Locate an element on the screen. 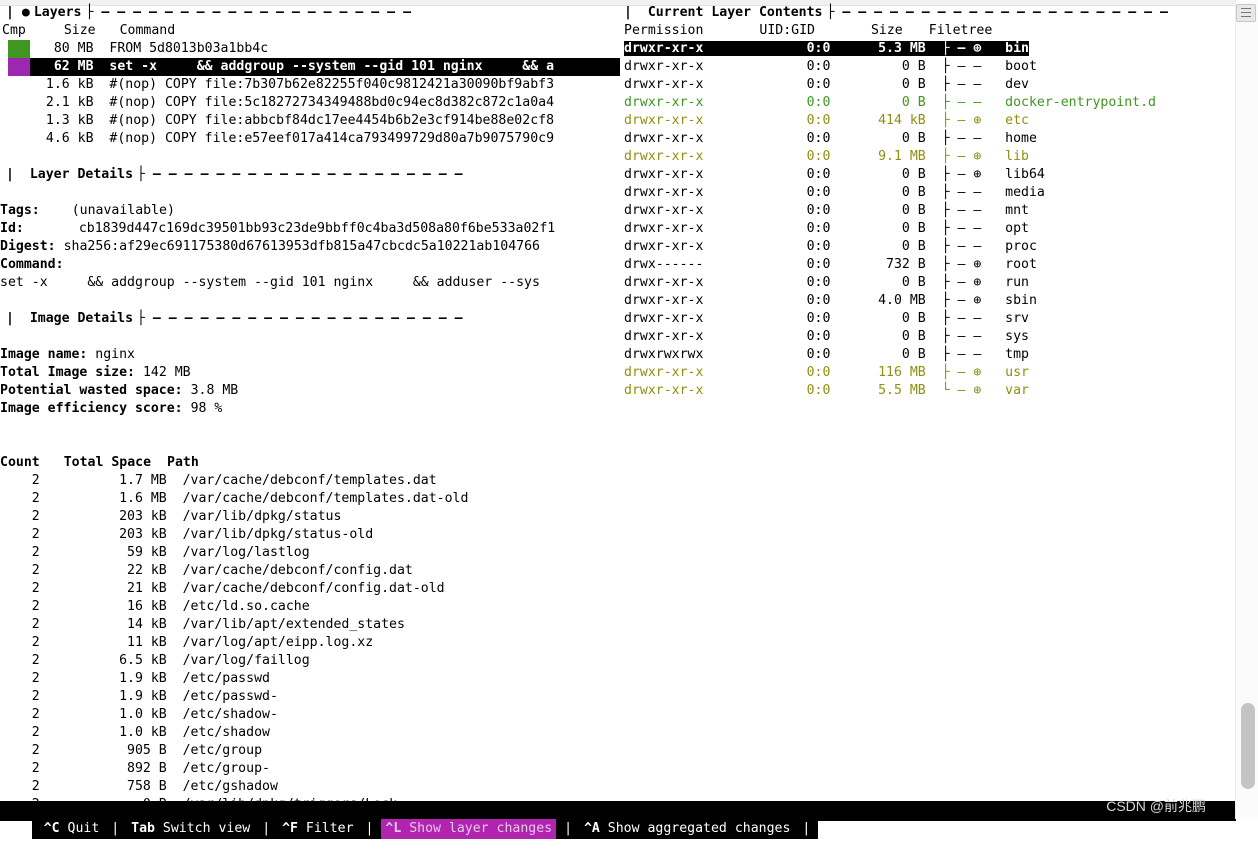  filetree-branch-icon: ├ — ⊕ is located at coordinates (973, 156).